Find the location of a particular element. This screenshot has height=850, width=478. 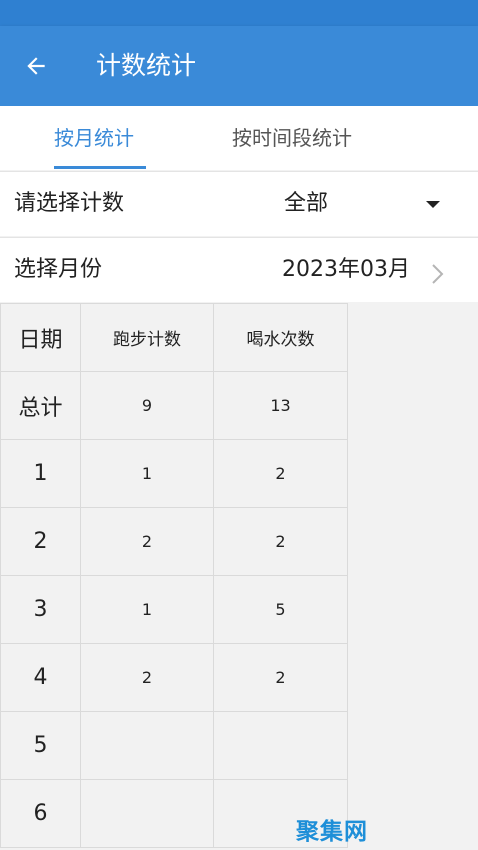

header-water-count: 喝水次数 is located at coordinates (280, 337).